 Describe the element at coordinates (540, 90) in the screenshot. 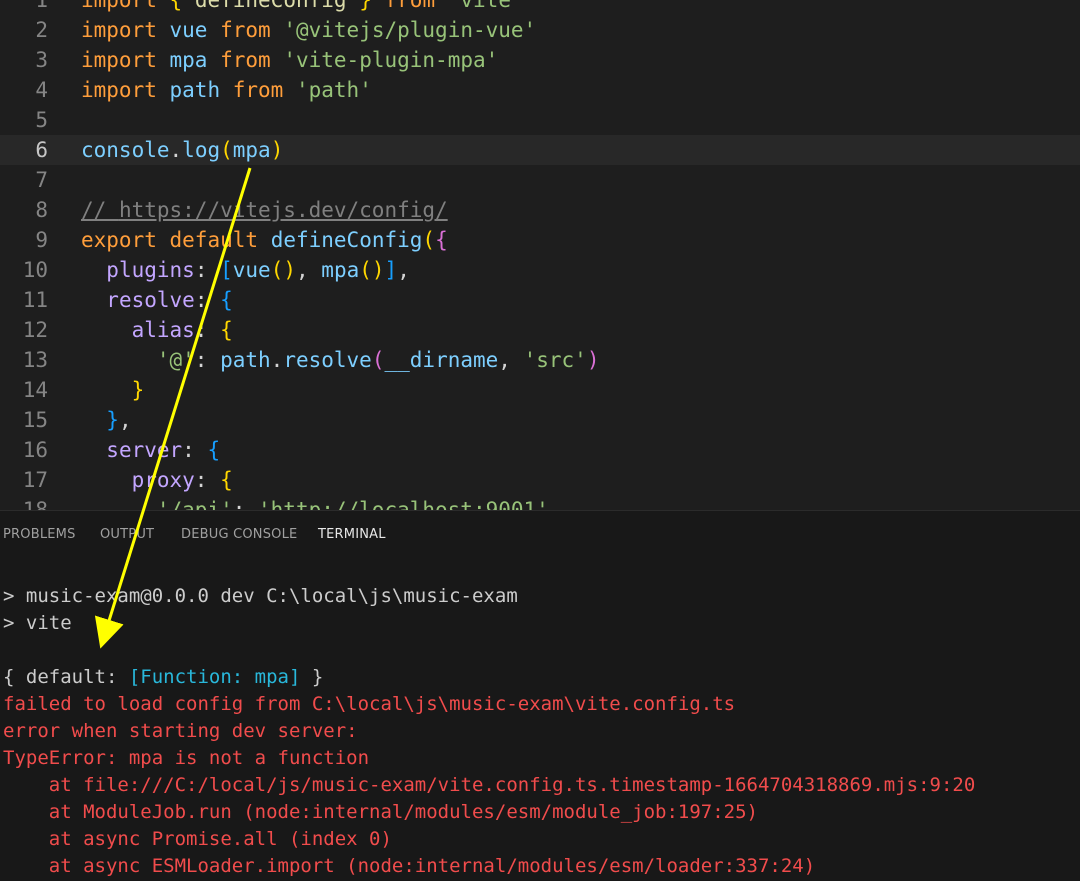

I see `code-line: 4 import path from 'path'` at that location.